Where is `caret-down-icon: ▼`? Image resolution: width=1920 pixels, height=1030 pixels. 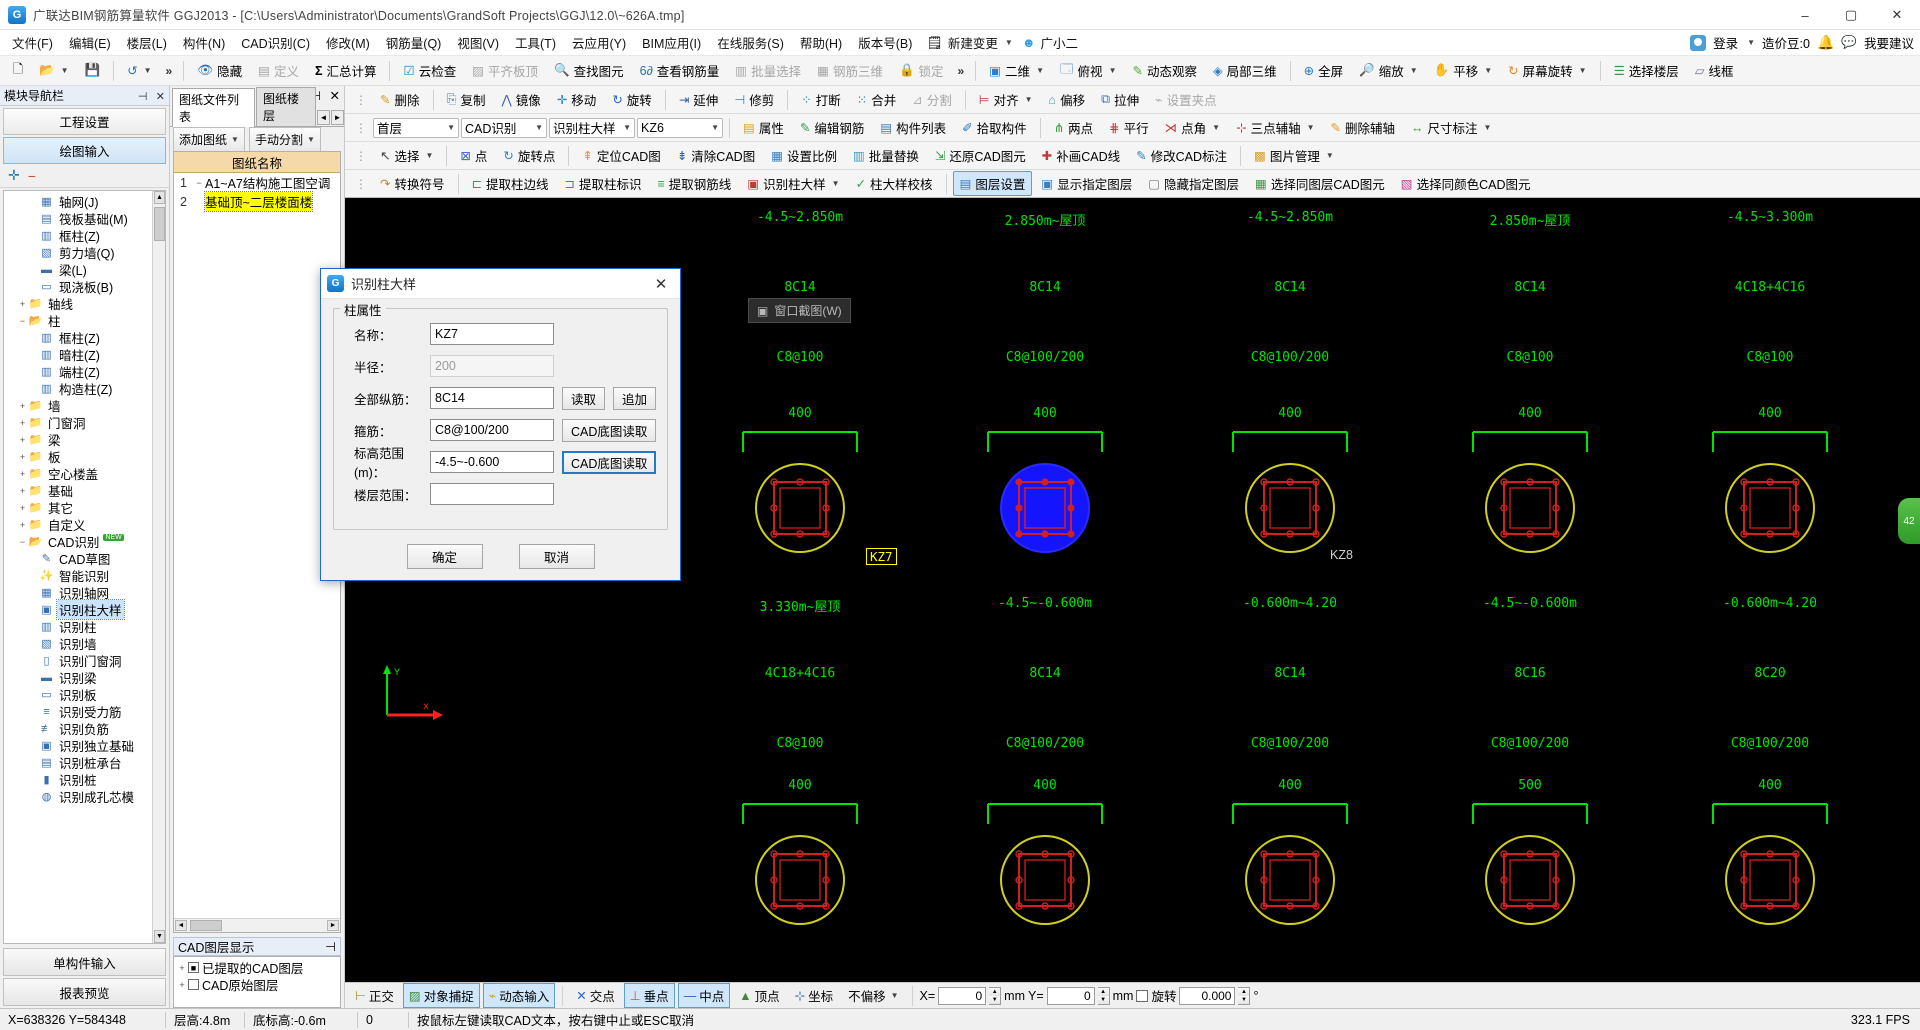
caret-down-icon: ▼ is located at coordinates (1488, 127).